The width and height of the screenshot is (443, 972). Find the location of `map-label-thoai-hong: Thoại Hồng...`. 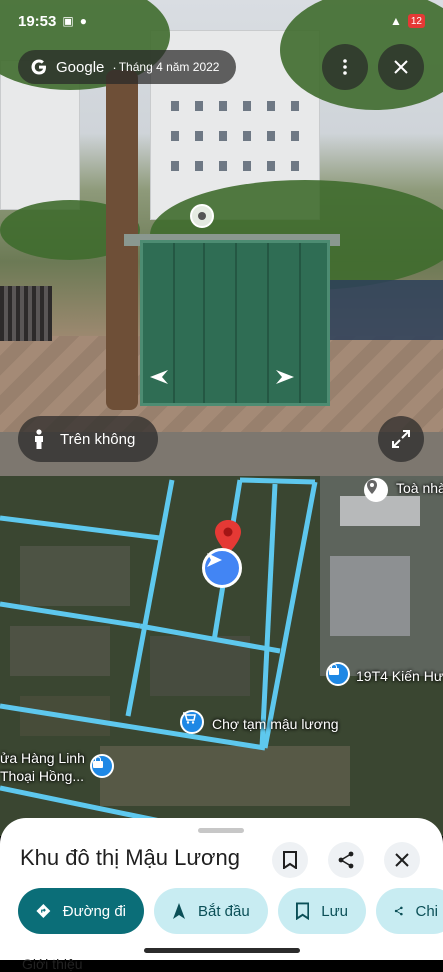

map-label-thoai-hong: Thoại Hồng... is located at coordinates (42, 776).